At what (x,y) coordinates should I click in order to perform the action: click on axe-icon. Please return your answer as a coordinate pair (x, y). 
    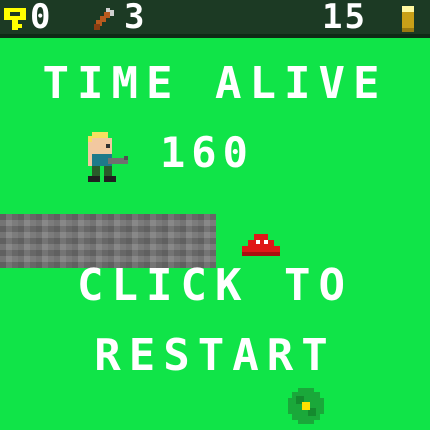
    Looking at the image, I should click on (104, 19).